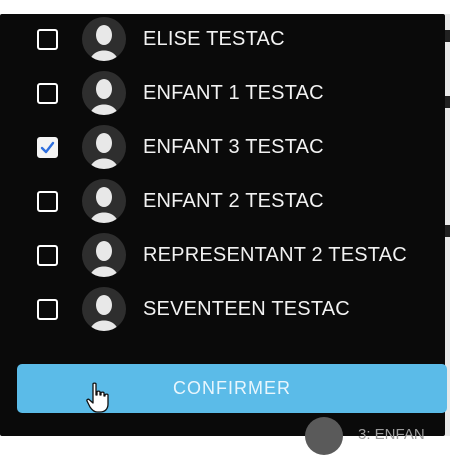  I want to click on hand-pointer-icon, so click(97, 397).